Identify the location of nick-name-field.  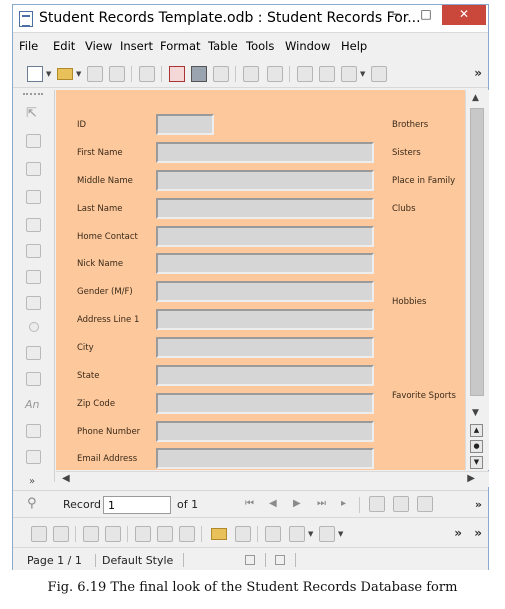
(265, 263).